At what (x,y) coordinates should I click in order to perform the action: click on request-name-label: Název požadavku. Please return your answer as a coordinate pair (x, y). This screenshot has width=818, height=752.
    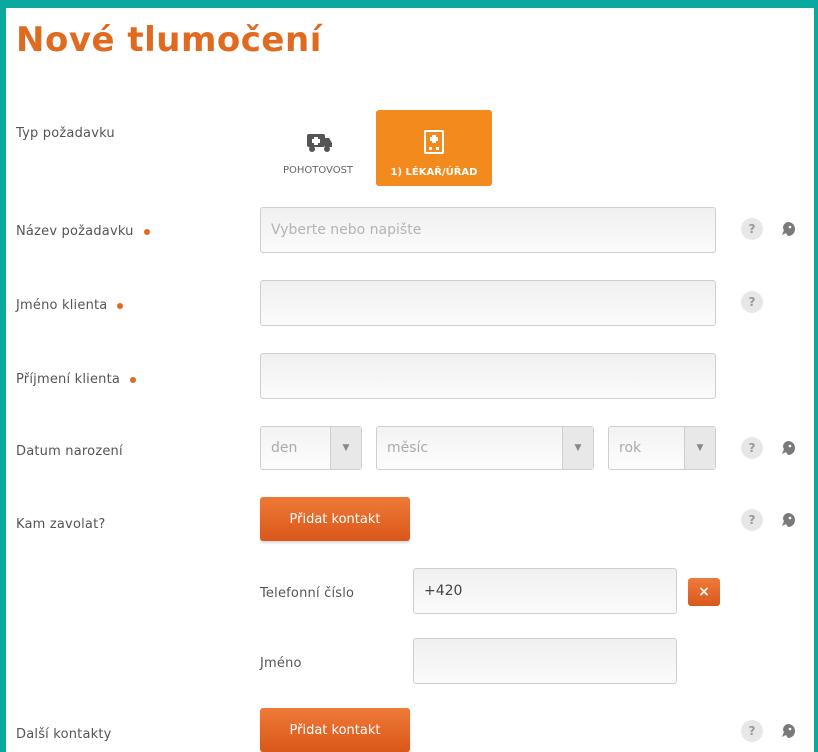
    Looking at the image, I should click on (83, 231).